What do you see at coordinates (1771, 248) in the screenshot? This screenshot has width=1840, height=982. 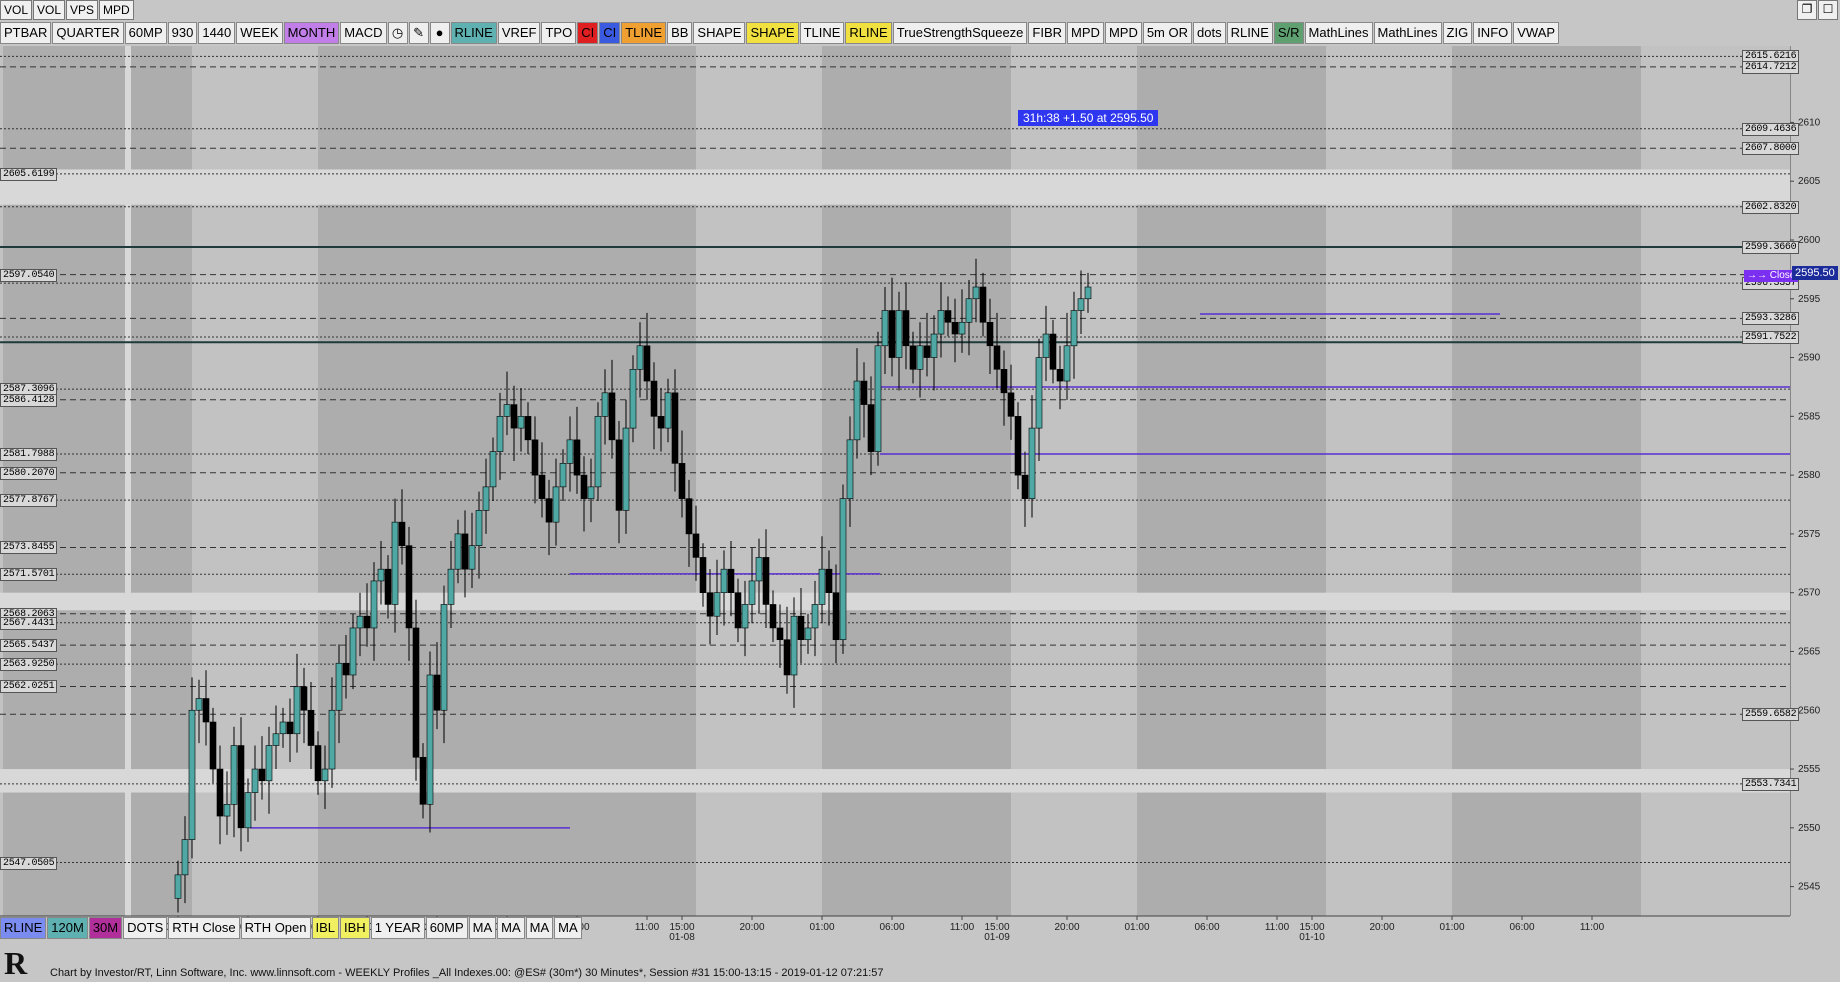 I see `level-label: 2599.3660` at bounding box center [1771, 248].